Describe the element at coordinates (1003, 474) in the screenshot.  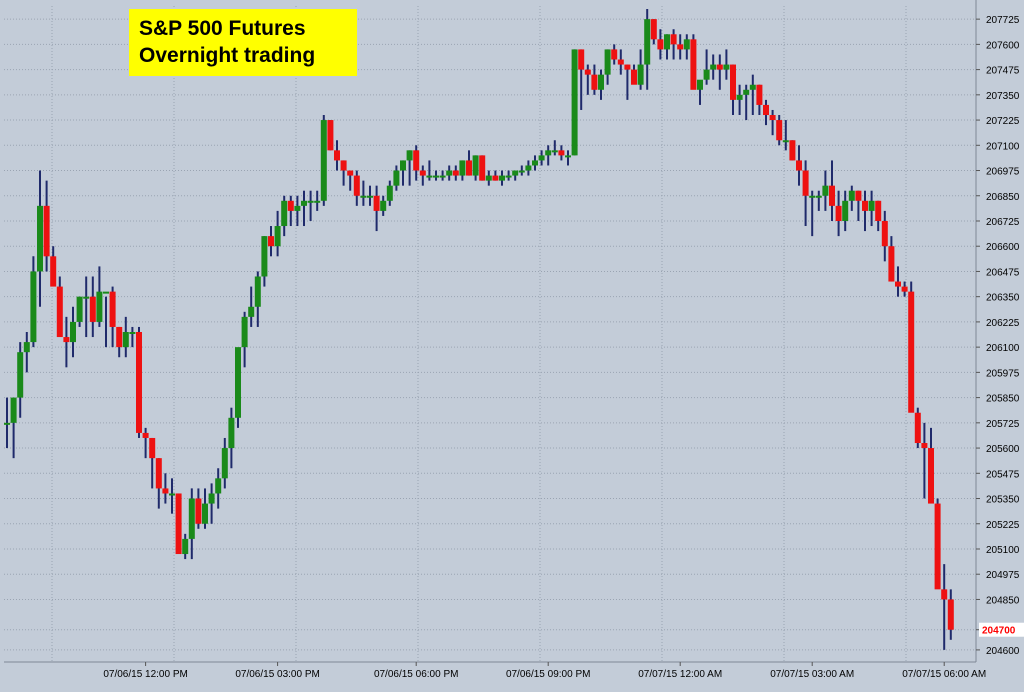
I see `y-tick-label: 205475` at that location.